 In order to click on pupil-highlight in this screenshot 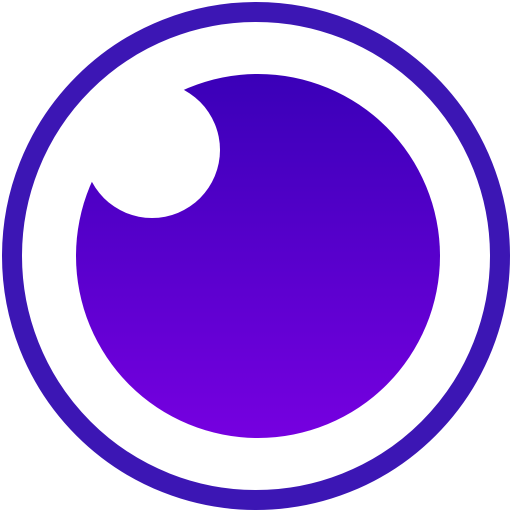, I will do `click(152, 150)`.